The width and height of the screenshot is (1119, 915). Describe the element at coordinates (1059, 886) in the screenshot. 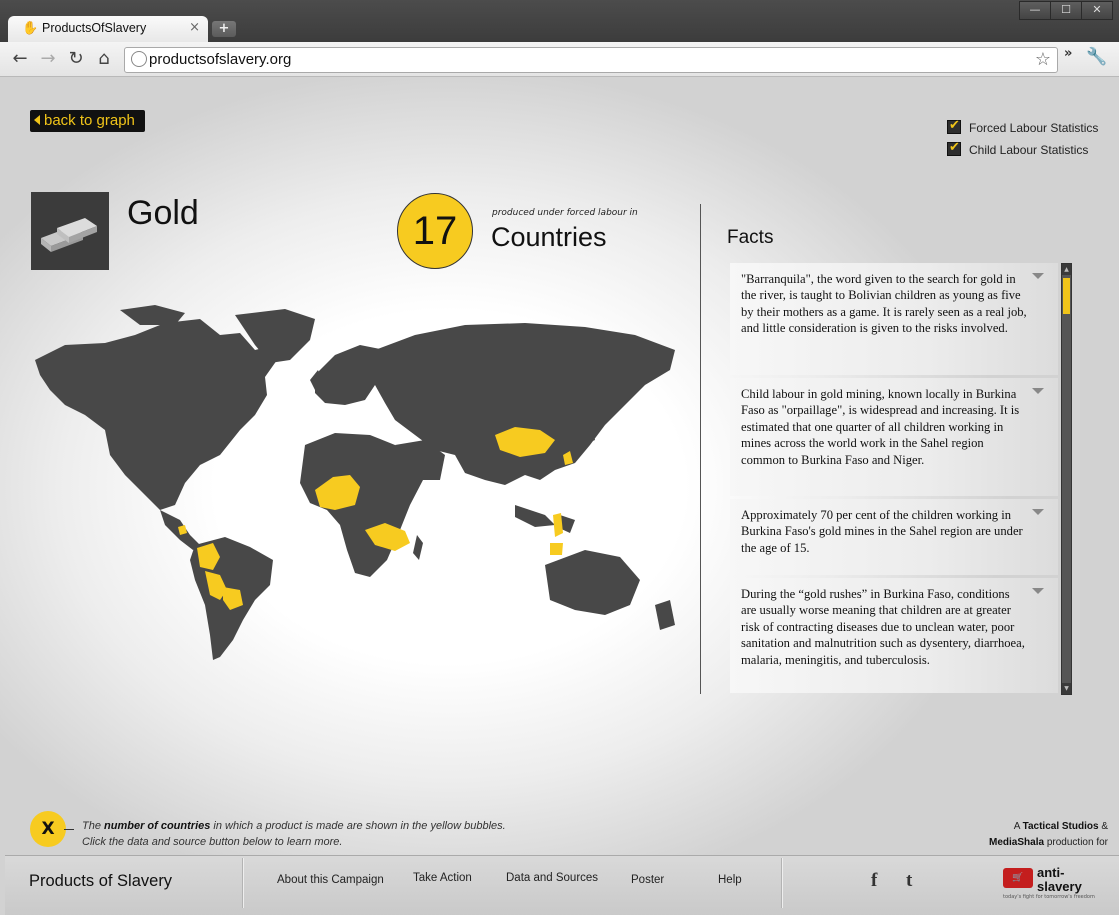

I see `logo-word-2: slavery` at that location.